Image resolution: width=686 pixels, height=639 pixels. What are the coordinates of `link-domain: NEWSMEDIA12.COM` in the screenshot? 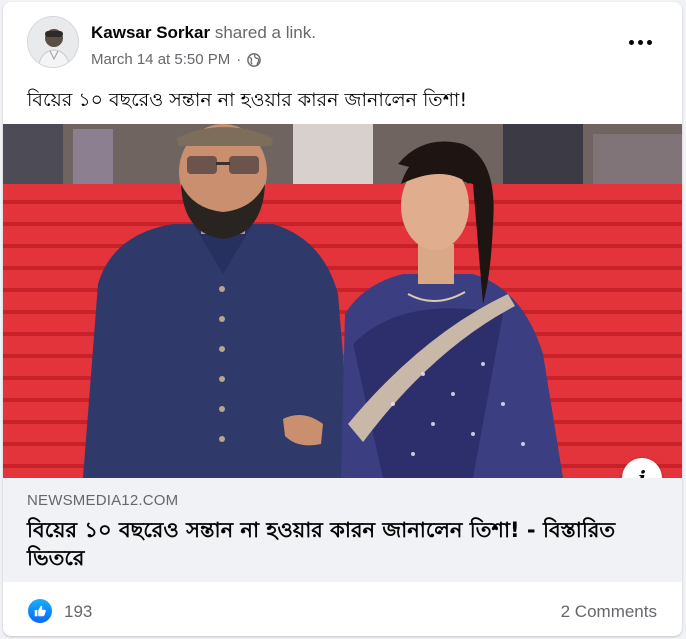 It's located at (103, 500).